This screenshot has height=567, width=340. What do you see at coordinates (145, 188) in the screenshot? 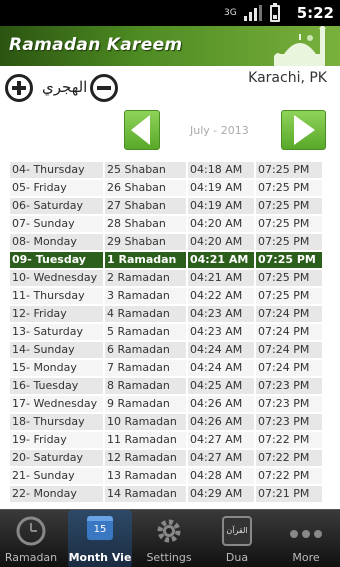
I see `row-hijri-date: 26 Shaban` at bounding box center [145, 188].